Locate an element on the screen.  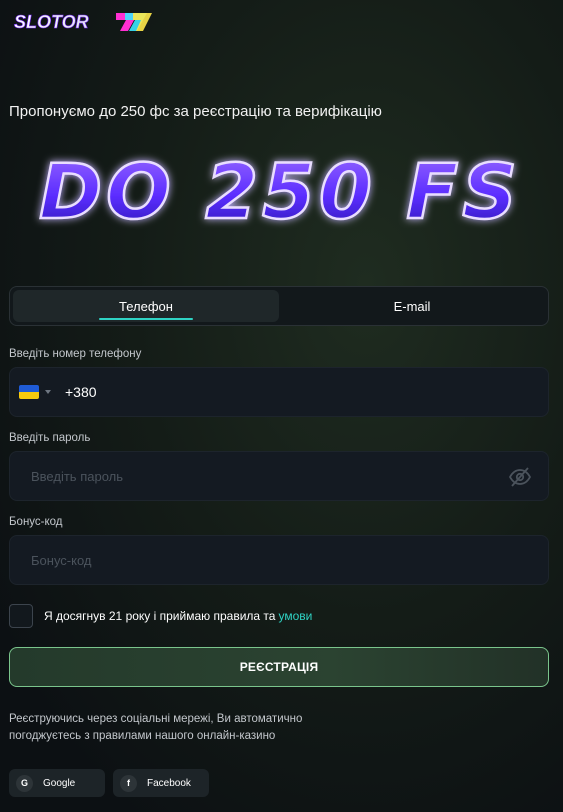
phone-code: +380 is located at coordinates (81, 392).